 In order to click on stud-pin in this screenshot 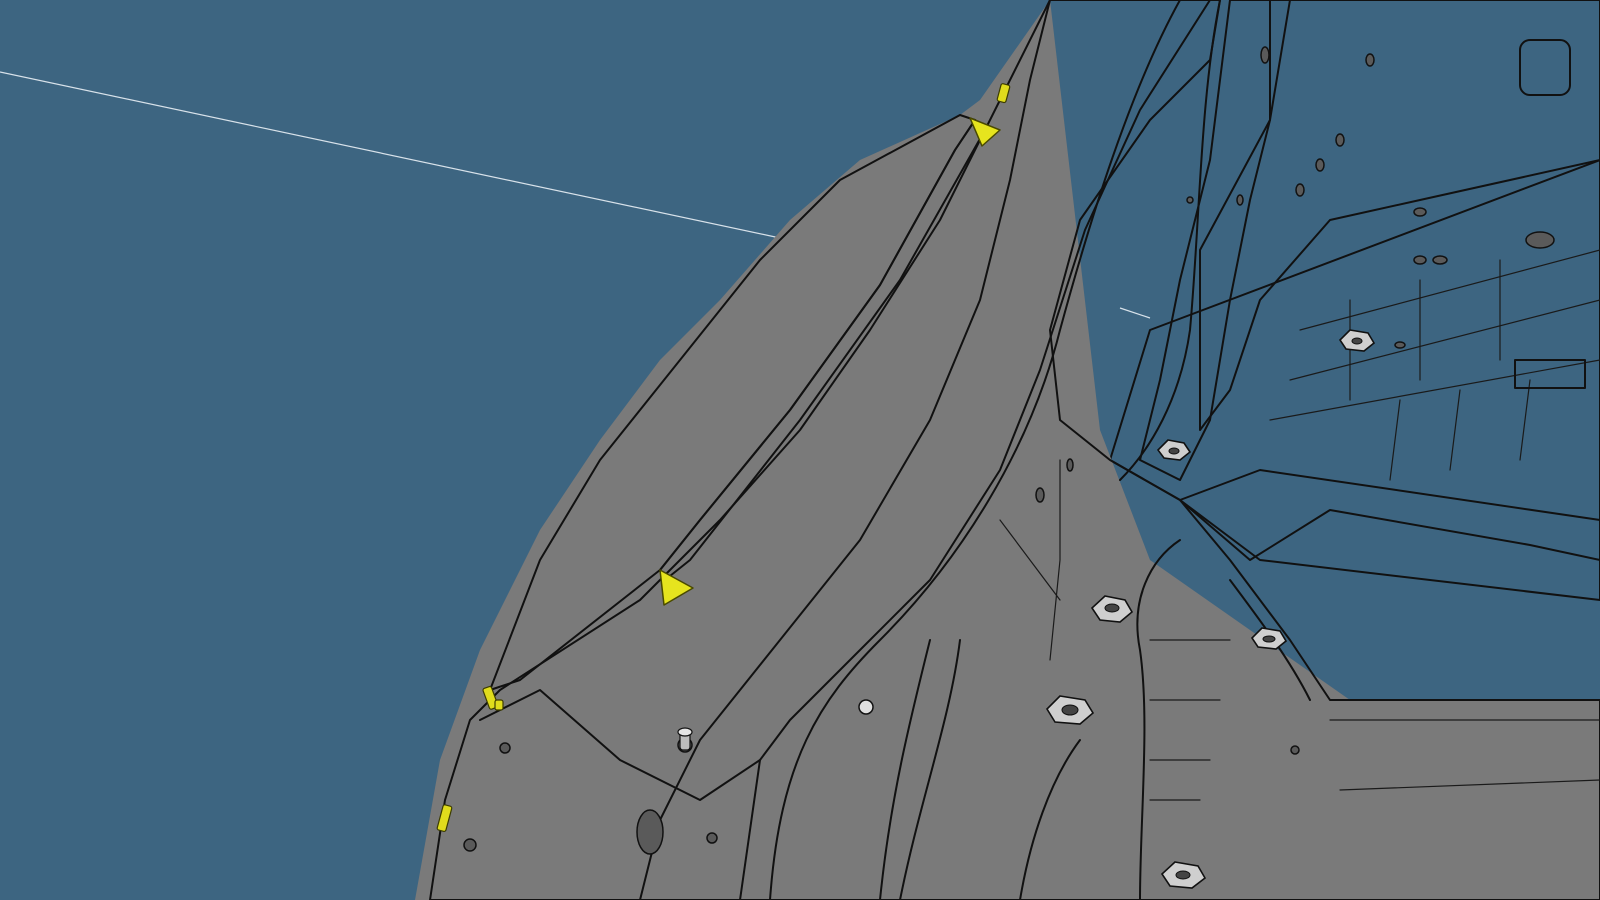, I will do `click(685, 739)`.